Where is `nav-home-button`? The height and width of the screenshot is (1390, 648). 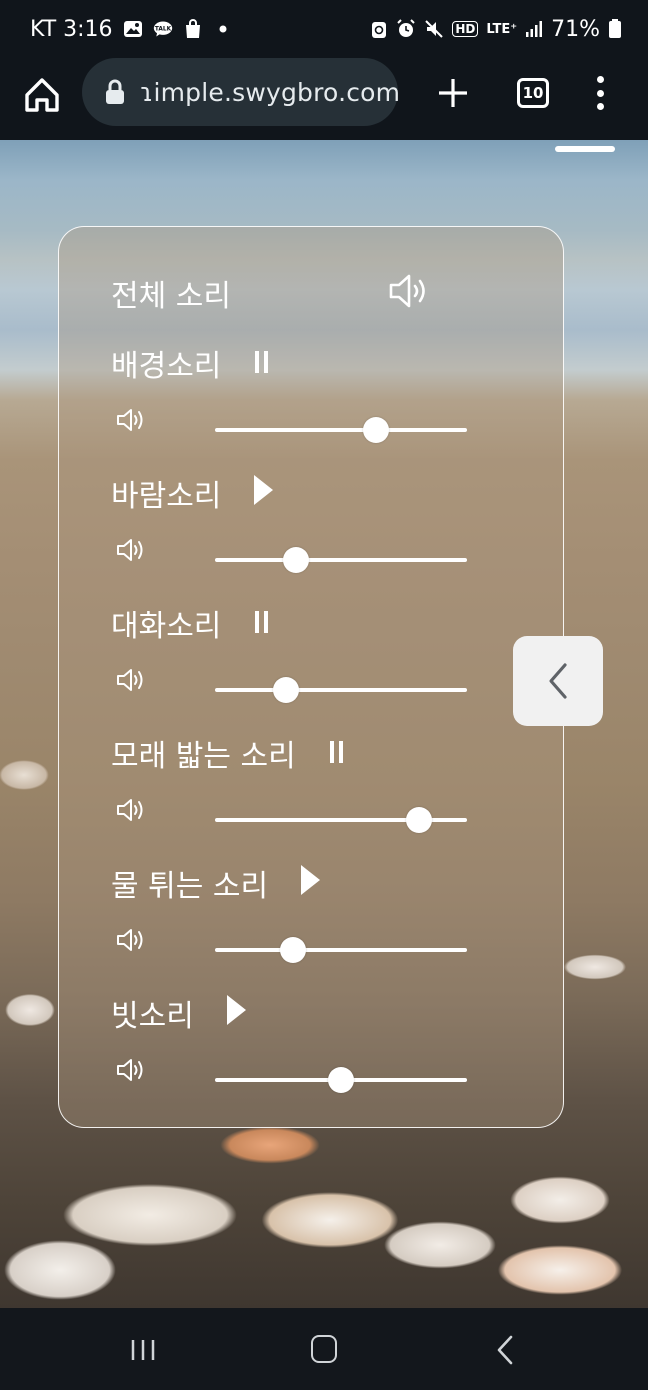
nav-home-button is located at coordinates (324, 1349).